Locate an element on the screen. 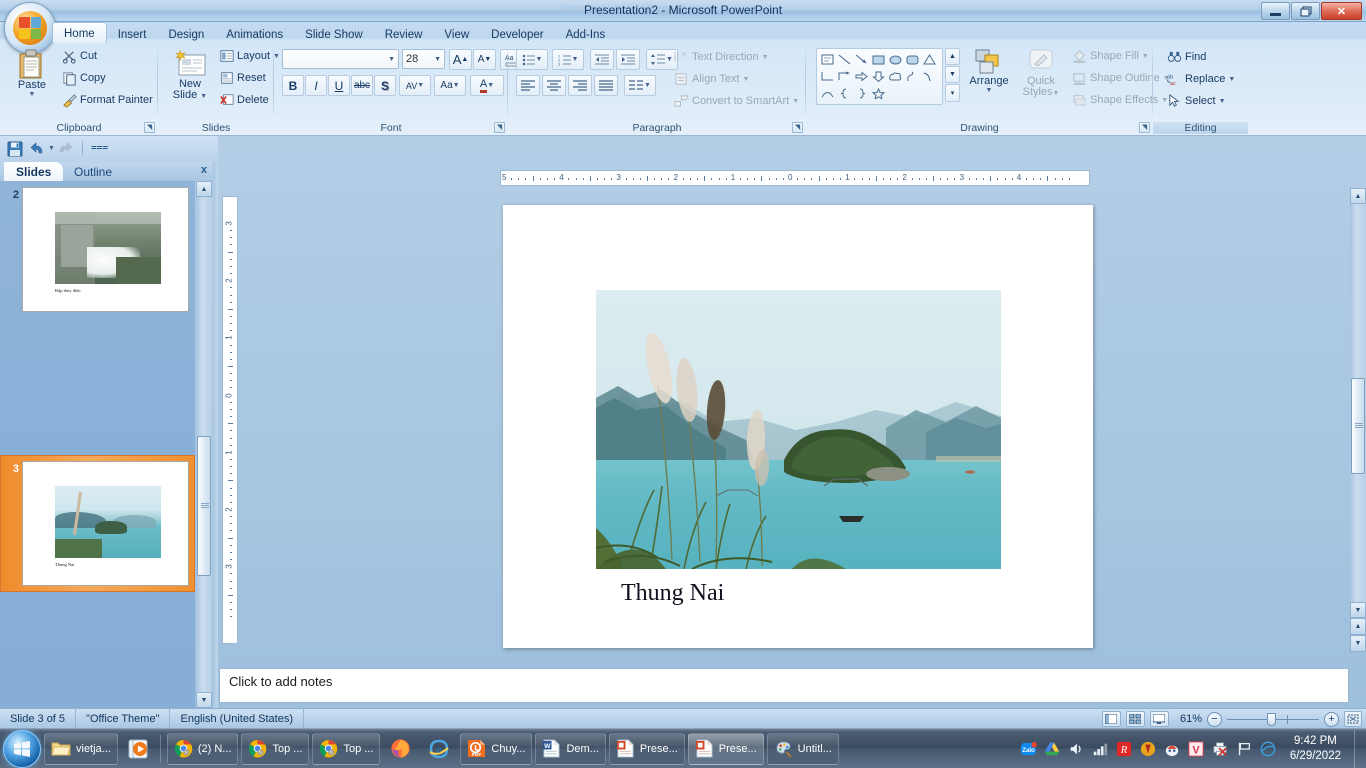 This screenshot has height=768, width=1366. network-signal-icon is located at coordinates (1100, 749).